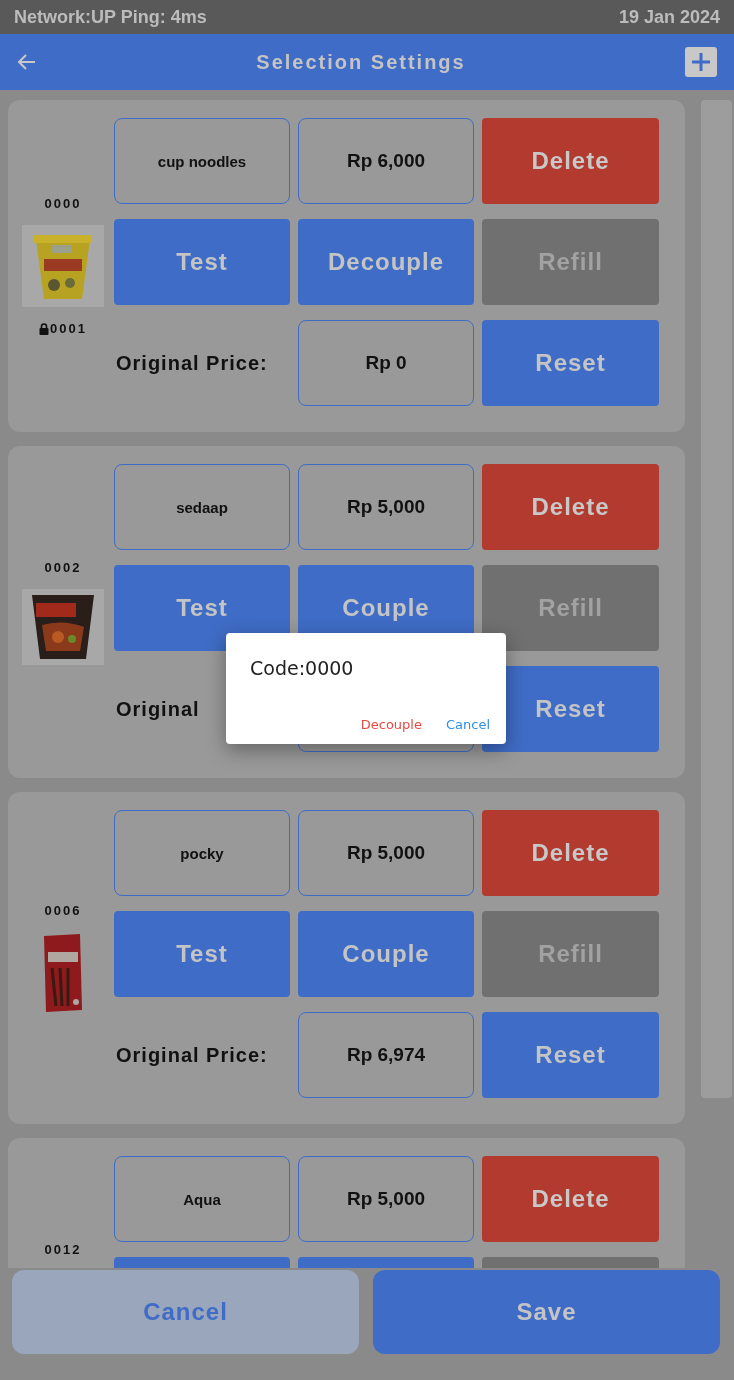 This screenshot has width=734, height=1380. I want to click on product-code: 0002, so click(63, 567).